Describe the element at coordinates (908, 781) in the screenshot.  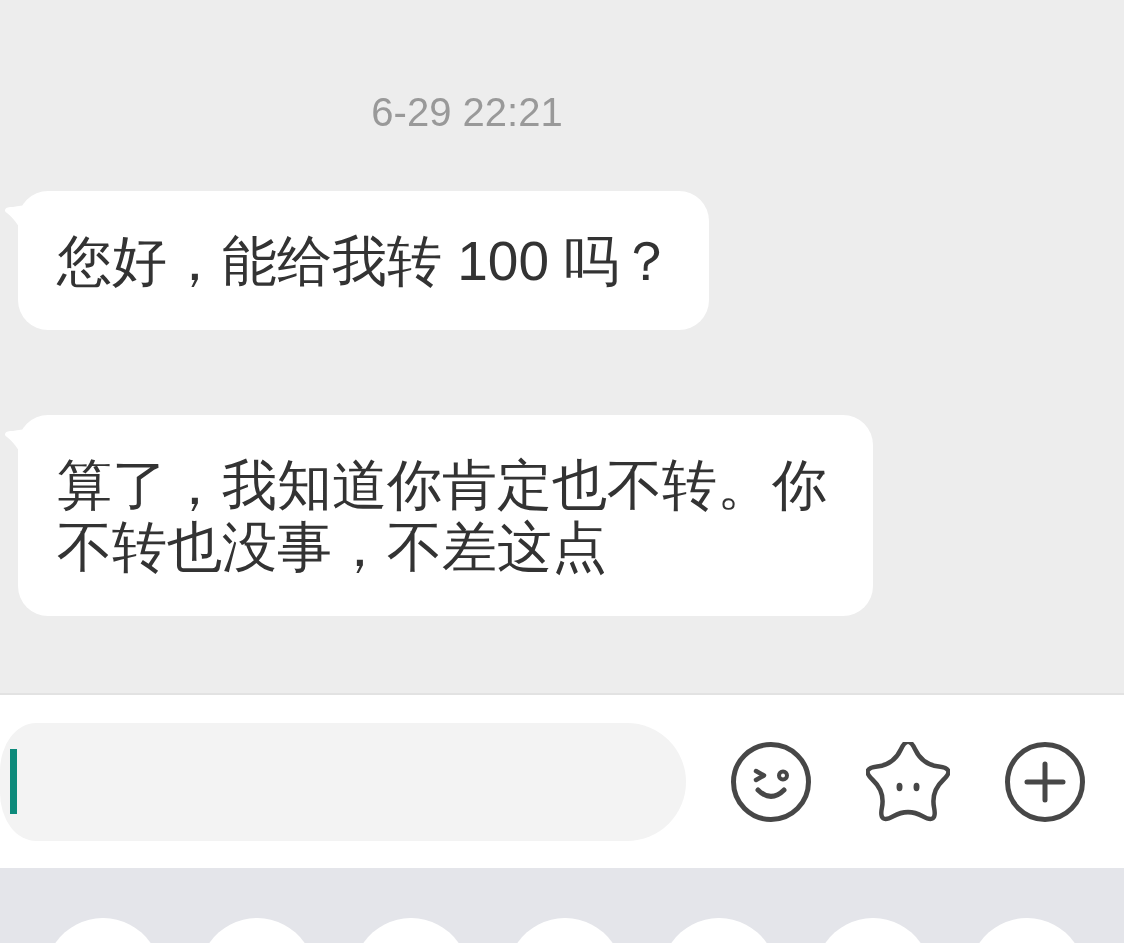
I see `star-face-icon` at that location.